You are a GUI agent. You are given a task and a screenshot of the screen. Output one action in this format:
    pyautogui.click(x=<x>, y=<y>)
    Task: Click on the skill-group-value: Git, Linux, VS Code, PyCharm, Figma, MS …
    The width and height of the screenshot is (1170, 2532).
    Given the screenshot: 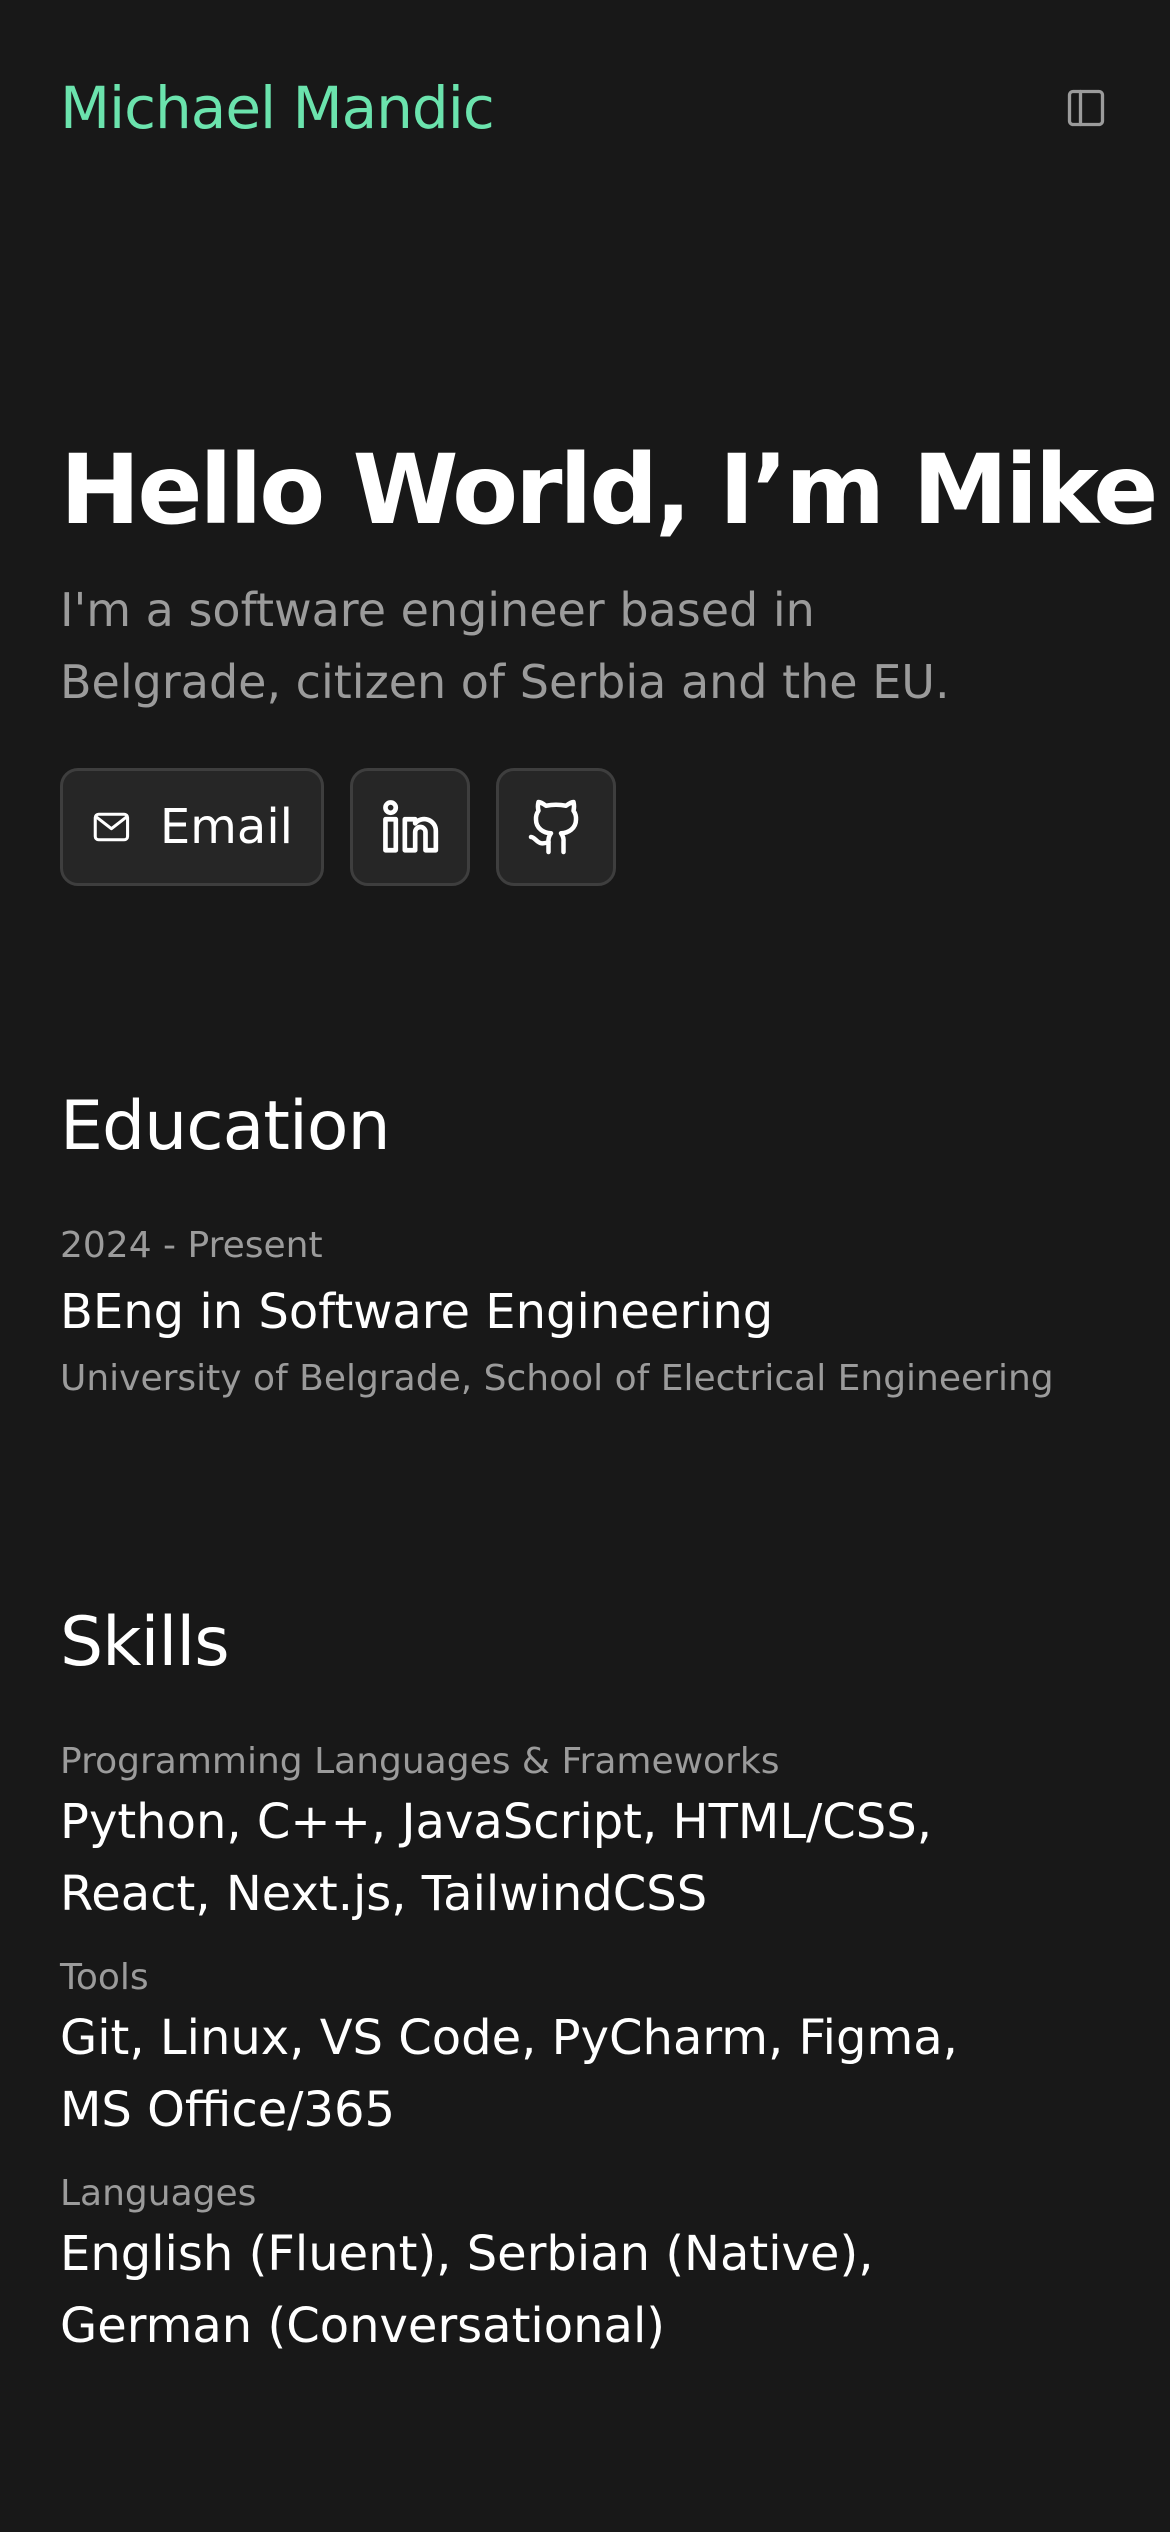 What is the action you would take?
    pyautogui.click(x=509, y=2074)
    